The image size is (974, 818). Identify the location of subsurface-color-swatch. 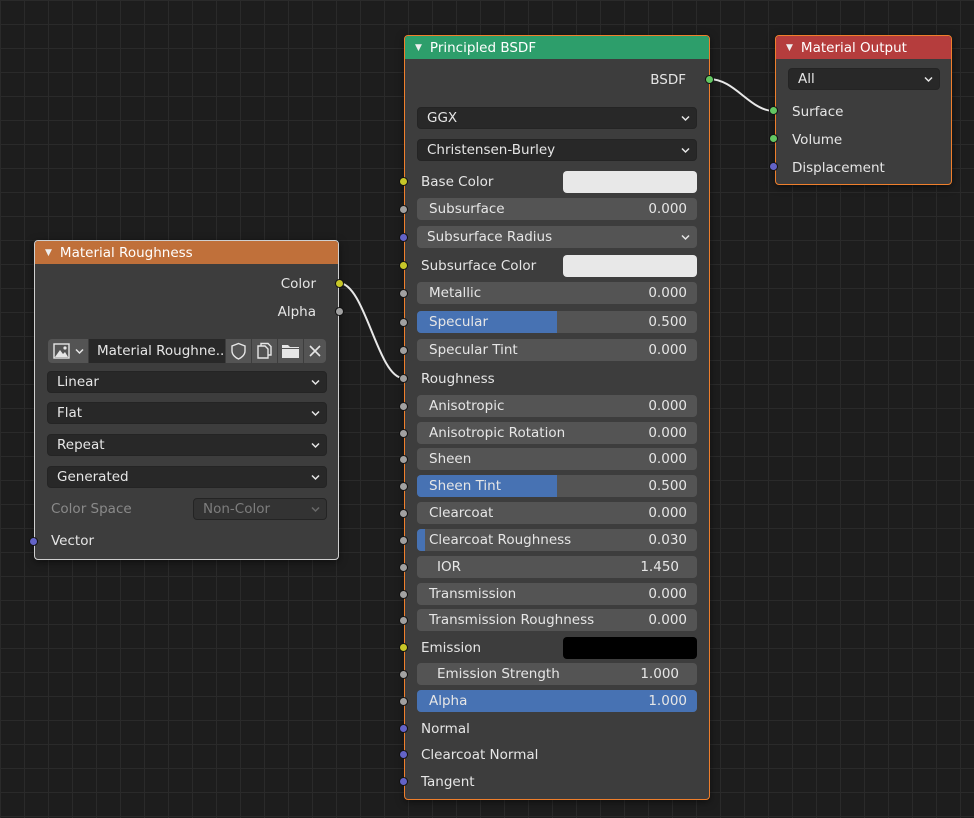
(630, 266).